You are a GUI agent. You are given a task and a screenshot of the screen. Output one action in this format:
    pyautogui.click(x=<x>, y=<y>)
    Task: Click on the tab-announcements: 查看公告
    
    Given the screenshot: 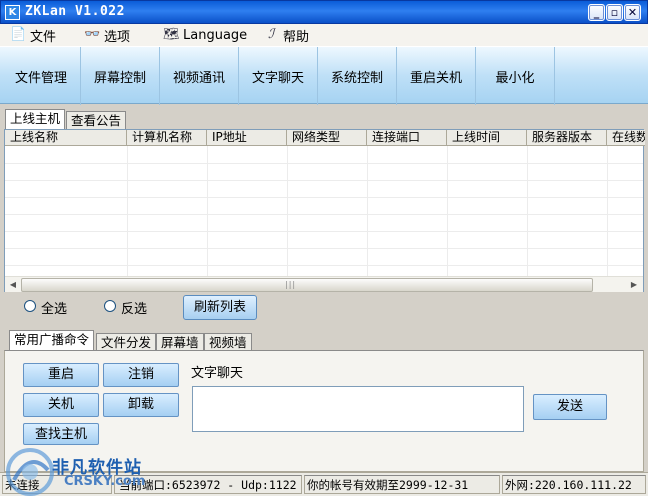 What is the action you would take?
    pyautogui.click(x=96, y=120)
    